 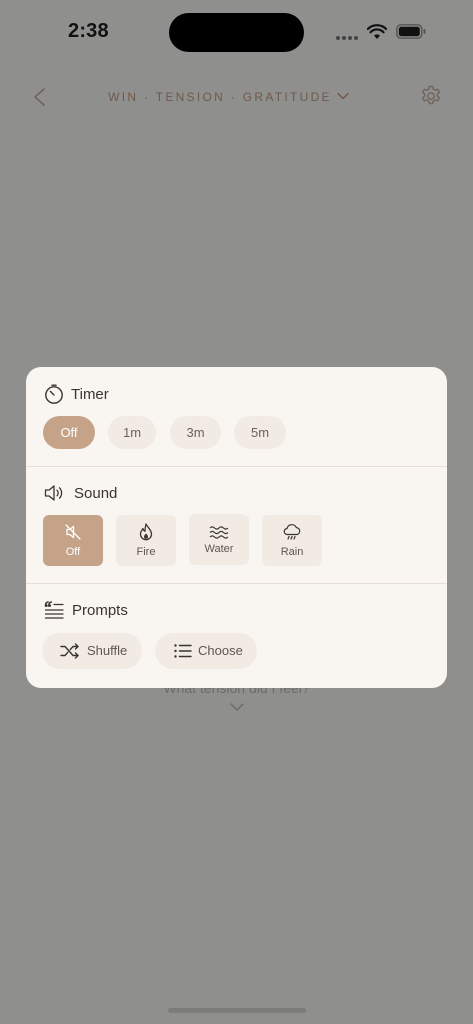 What do you see at coordinates (88, 31) in the screenshot?
I see `status-time: 2:38` at bounding box center [88, 31].